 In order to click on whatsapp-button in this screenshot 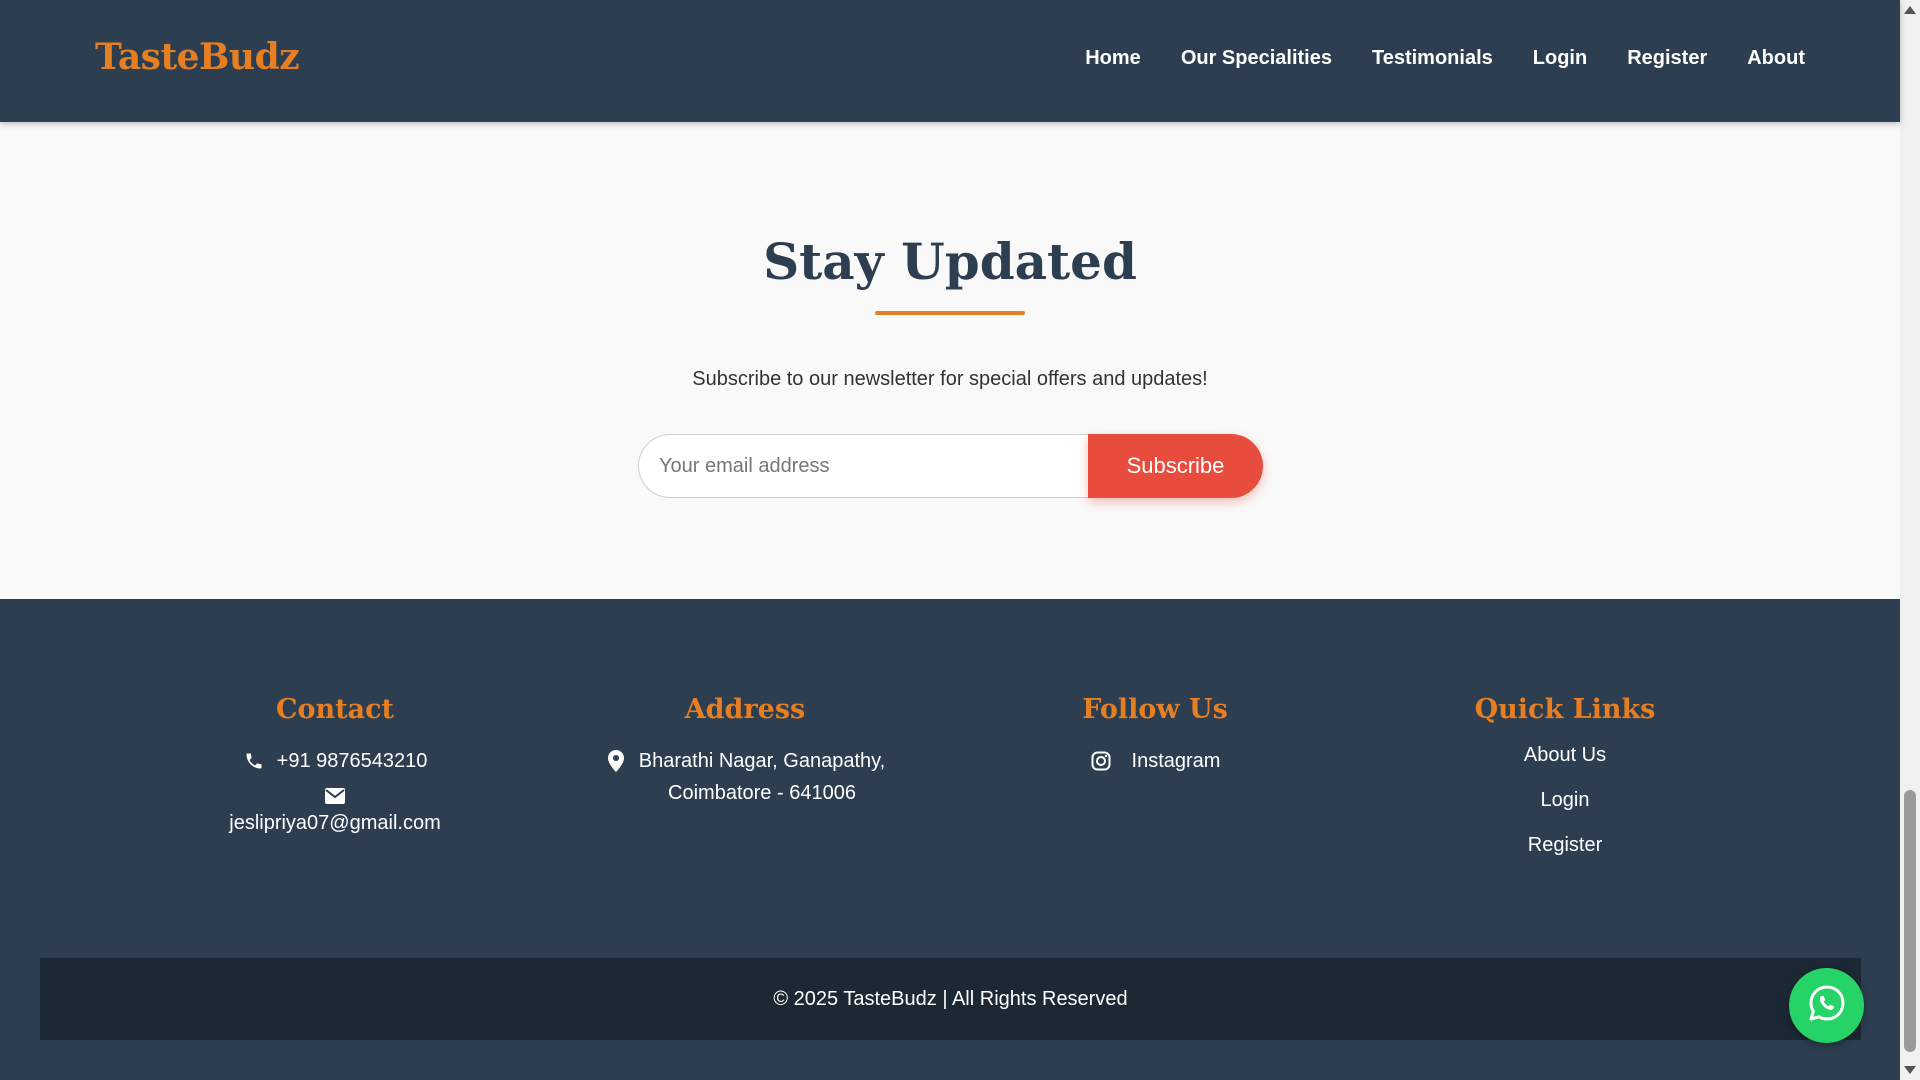, I will do `click(1826, 1005)`.